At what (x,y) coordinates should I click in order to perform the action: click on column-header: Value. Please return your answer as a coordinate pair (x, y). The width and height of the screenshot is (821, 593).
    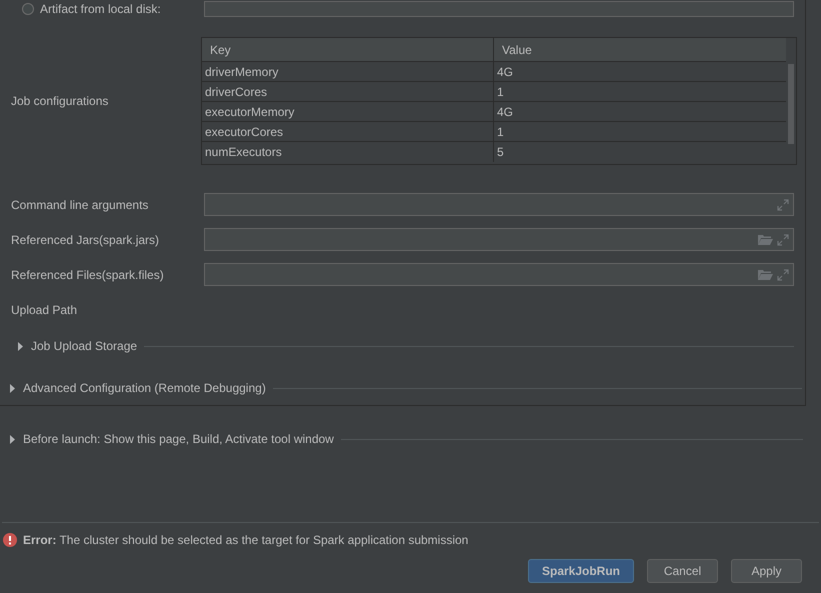
    Looking at the image, I should click on (640, 49).